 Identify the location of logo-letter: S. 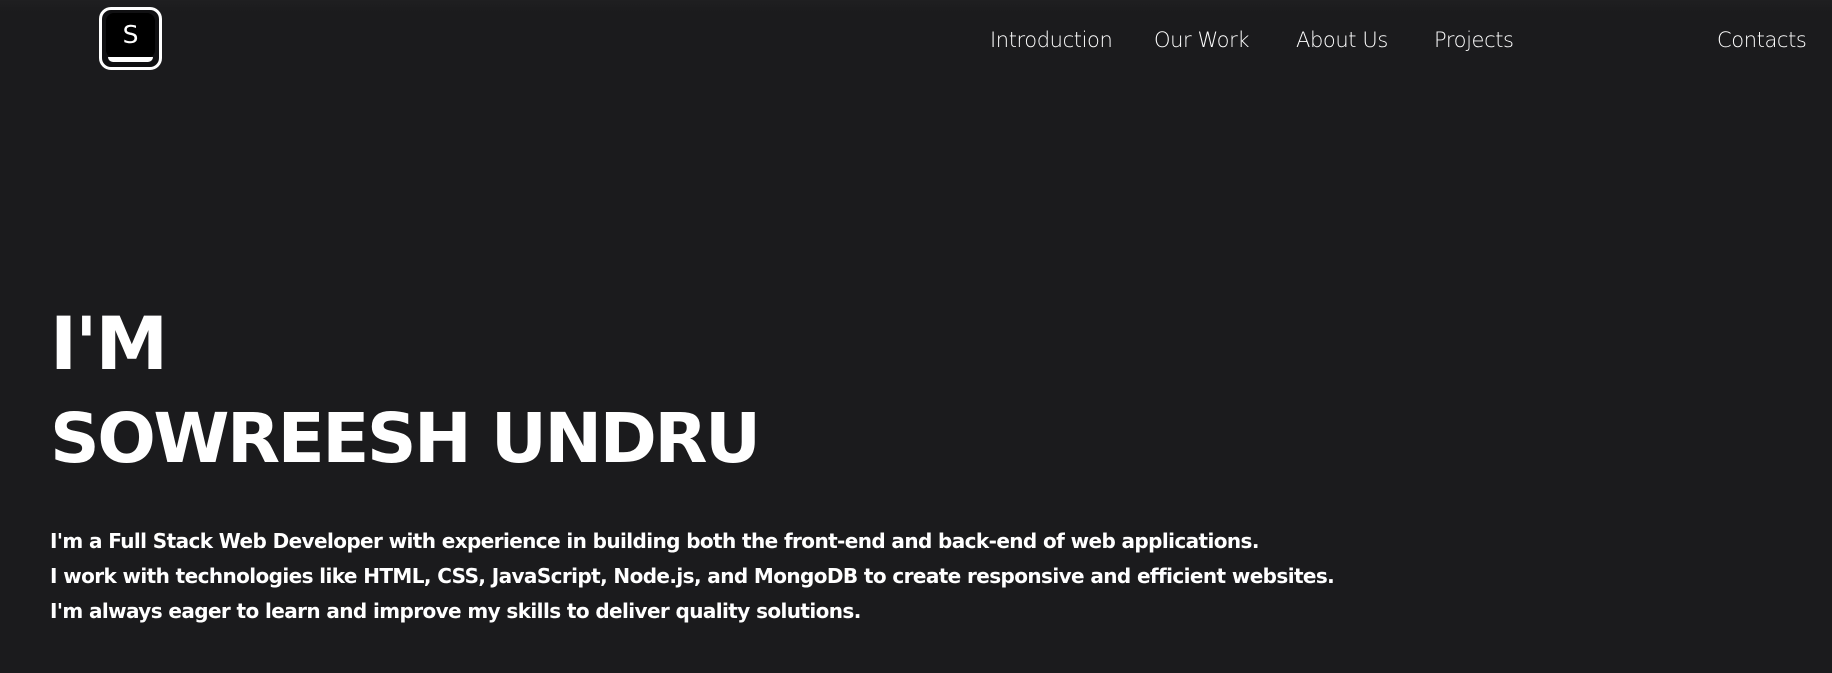
(130, 34).